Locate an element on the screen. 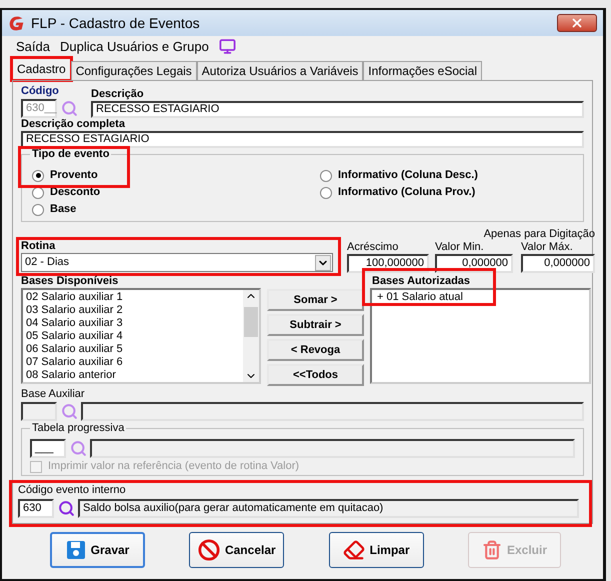  prohibited-icon is located at coordinates (209, 550).